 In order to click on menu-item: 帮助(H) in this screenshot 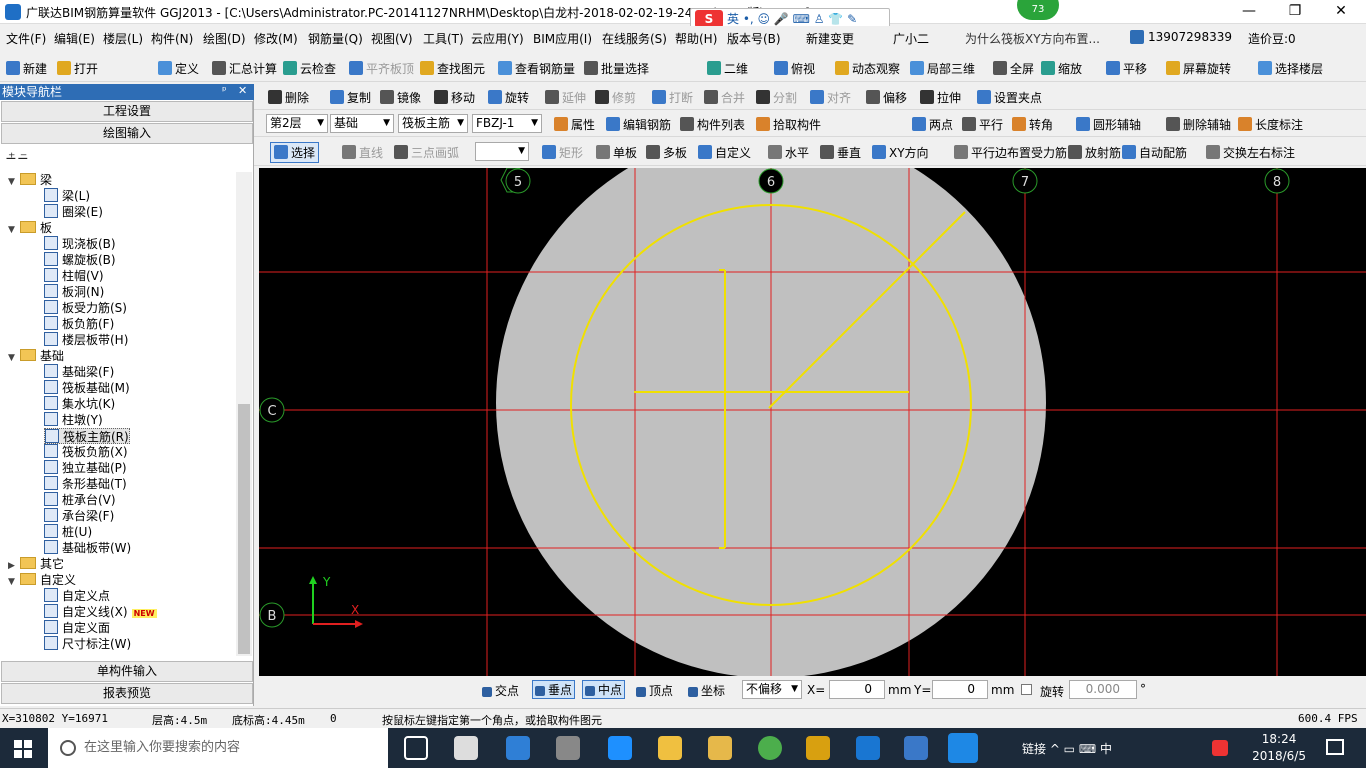, I will do `click(696, 38)`.